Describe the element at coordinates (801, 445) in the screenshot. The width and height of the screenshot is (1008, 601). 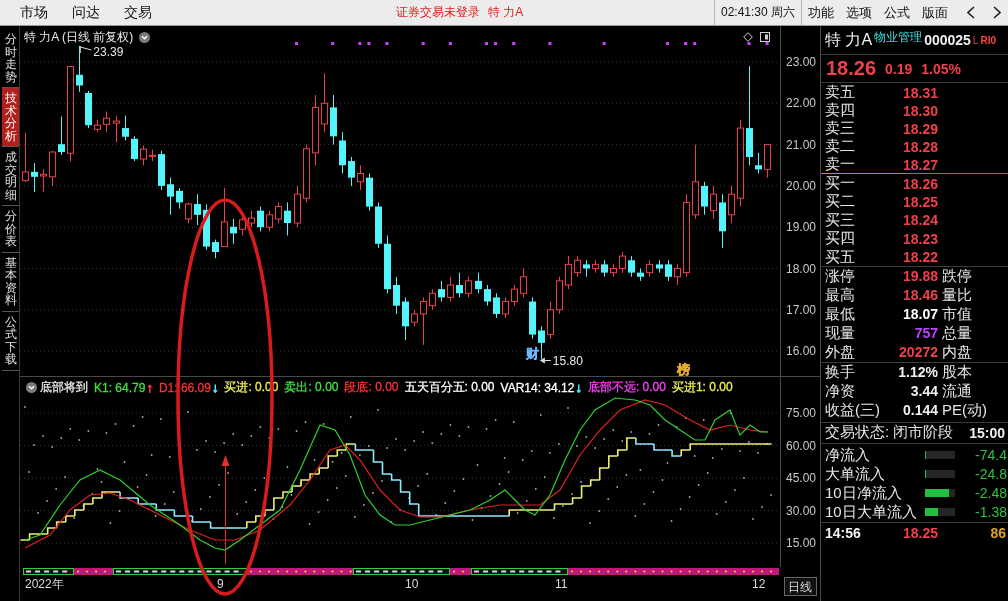
I see `indicator-axis-label: 60.00` at that location.